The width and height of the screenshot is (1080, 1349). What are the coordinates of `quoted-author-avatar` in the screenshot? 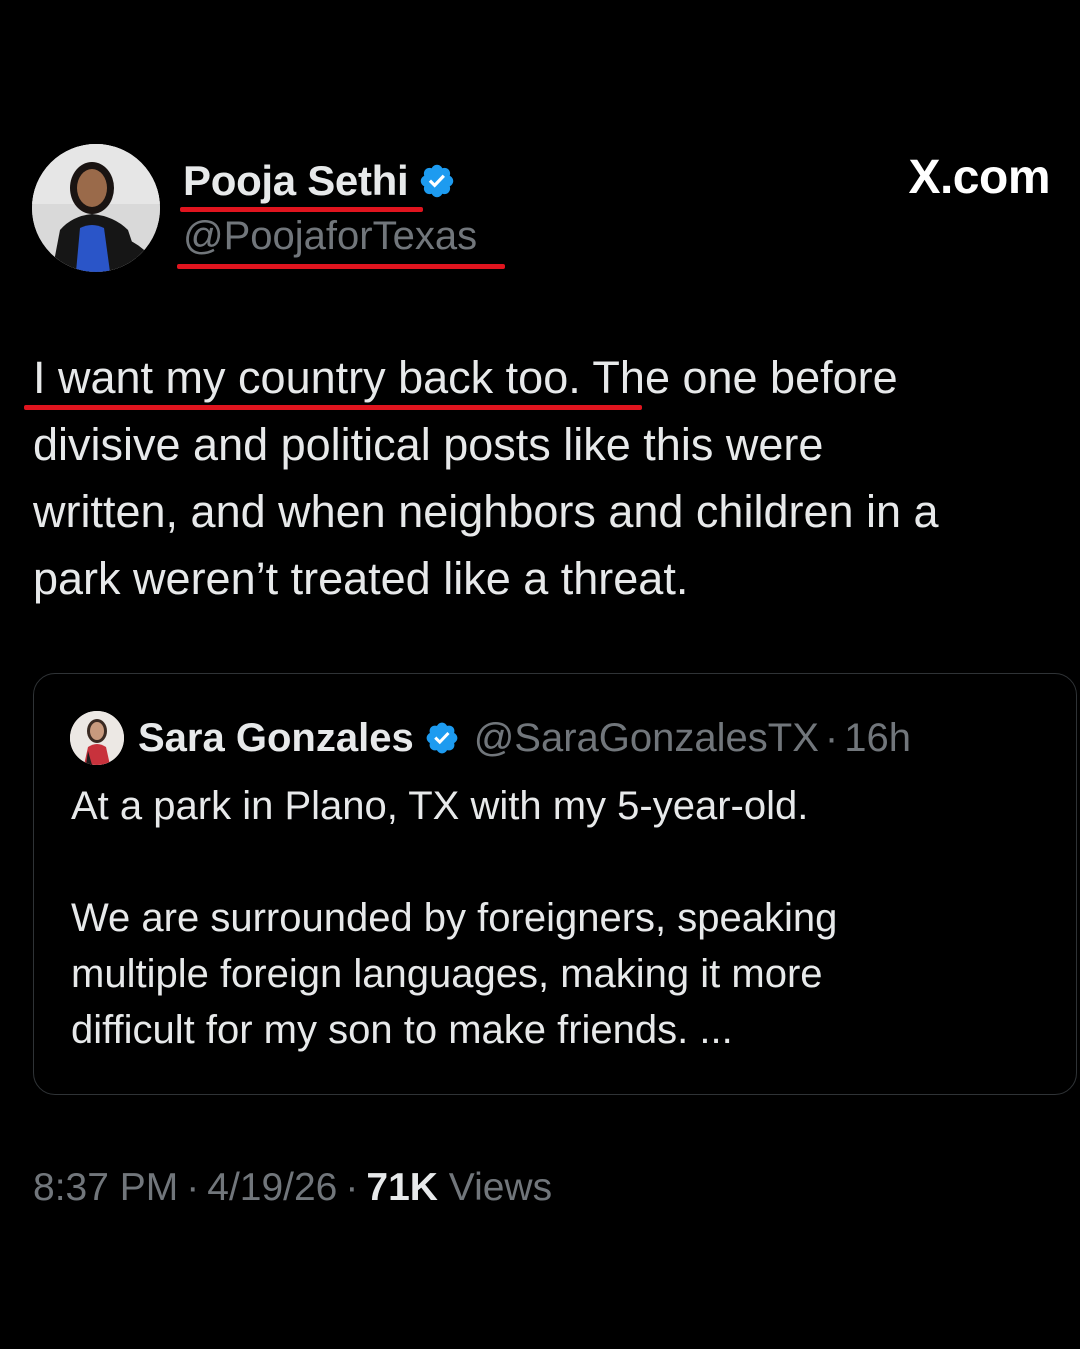 It's located at (97, 738).